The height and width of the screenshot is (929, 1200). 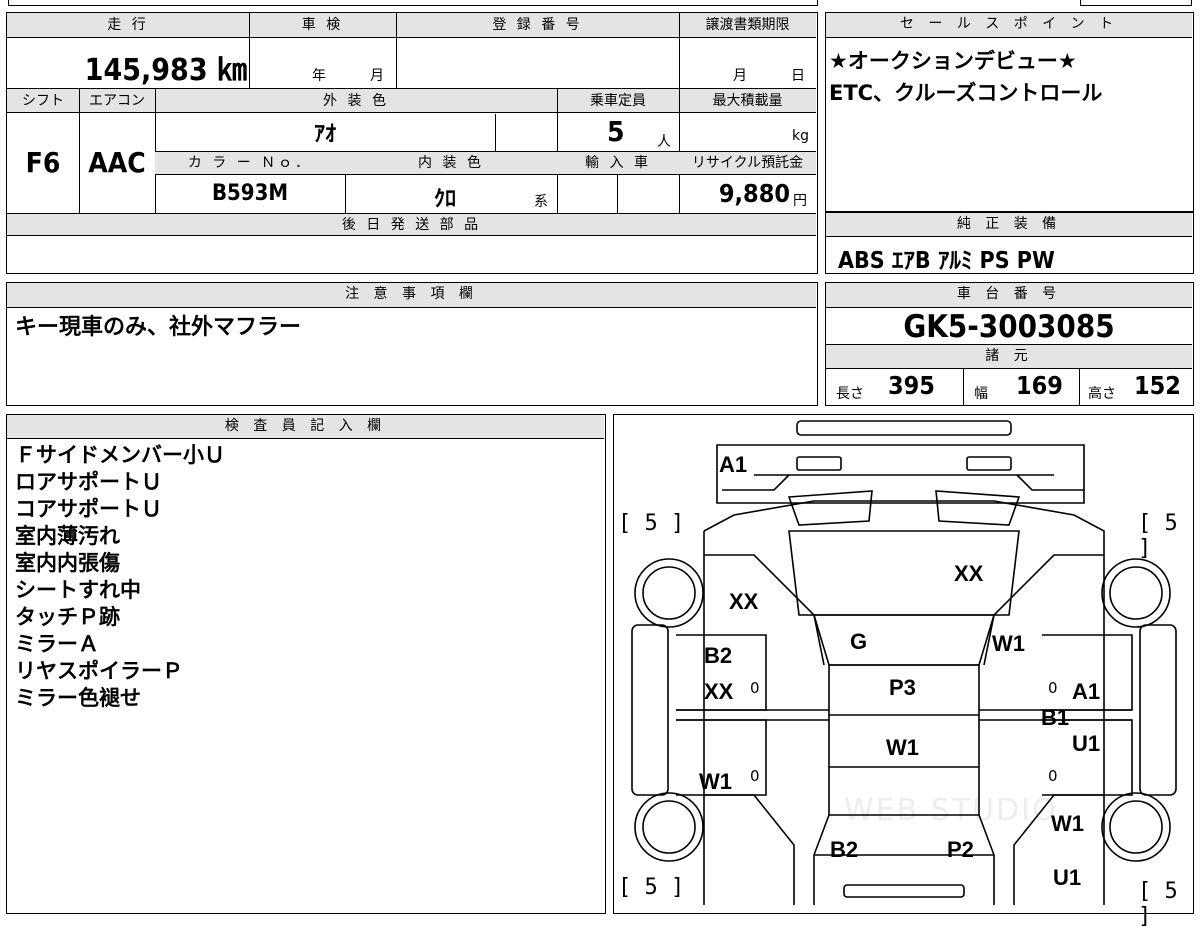 I want to click on mark-rear-right: P2, so click(x=960, y=849).